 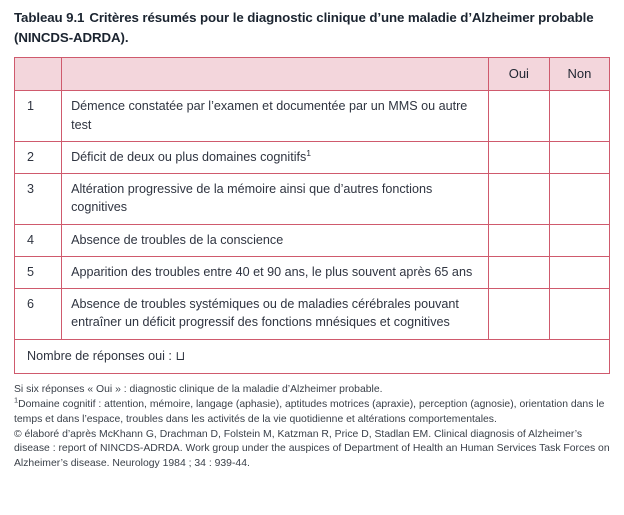 What do you see at coordinates (579, 74) in the screenshot?
I see `column-header-non: Non` at bounding box center [579, 74].